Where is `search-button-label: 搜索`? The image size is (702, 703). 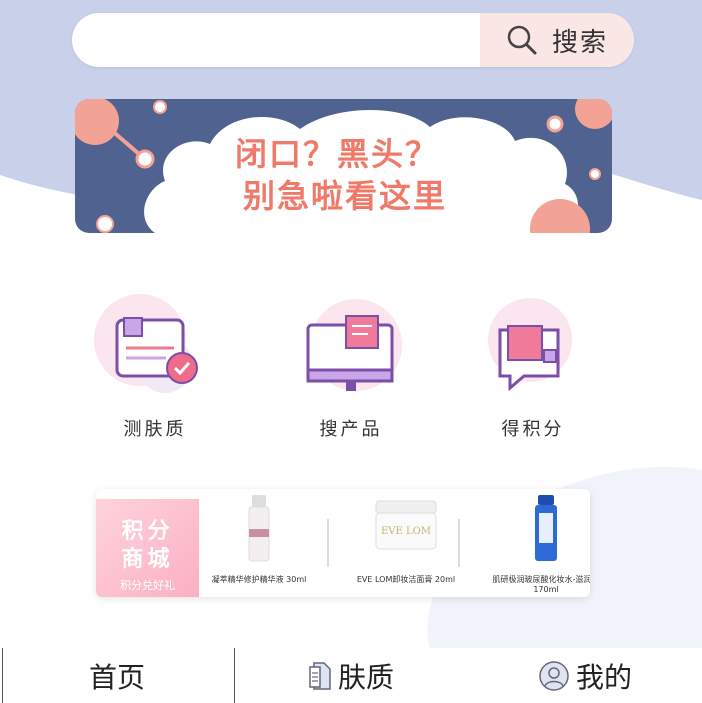
search-button-label: 搜索 is located at coordinates (579, 42).